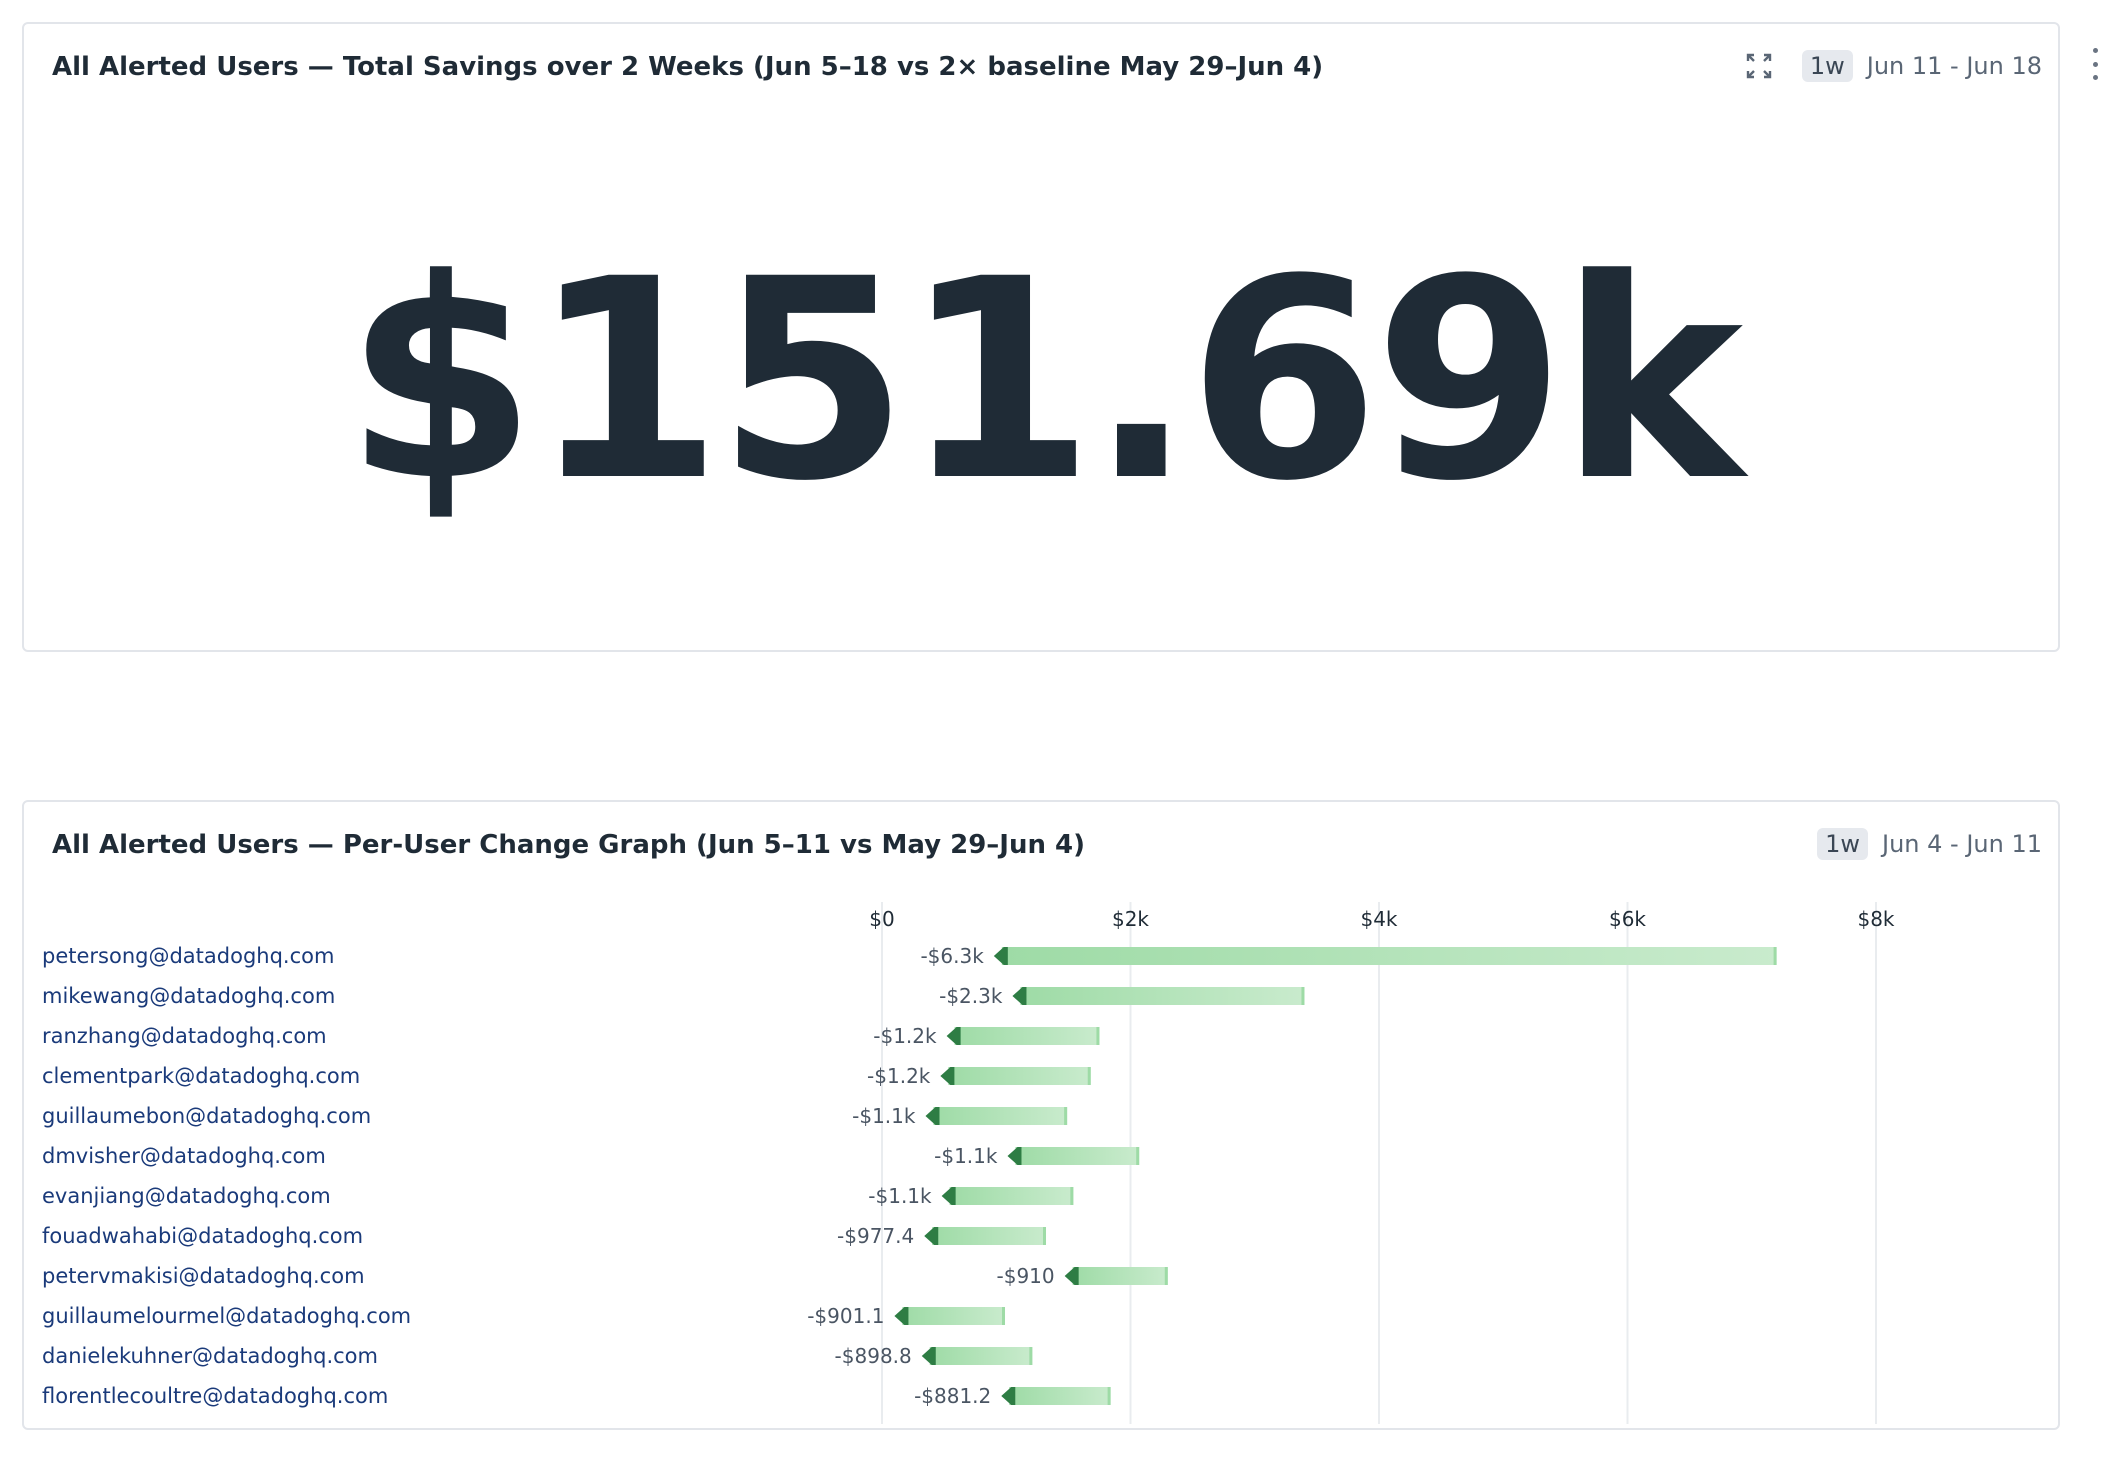 The height and width of the screenshot is (1470, 2102). I want to click on chart-row: florentlecoultre@datadoghq.com -$881.2, so click(576, 1396).